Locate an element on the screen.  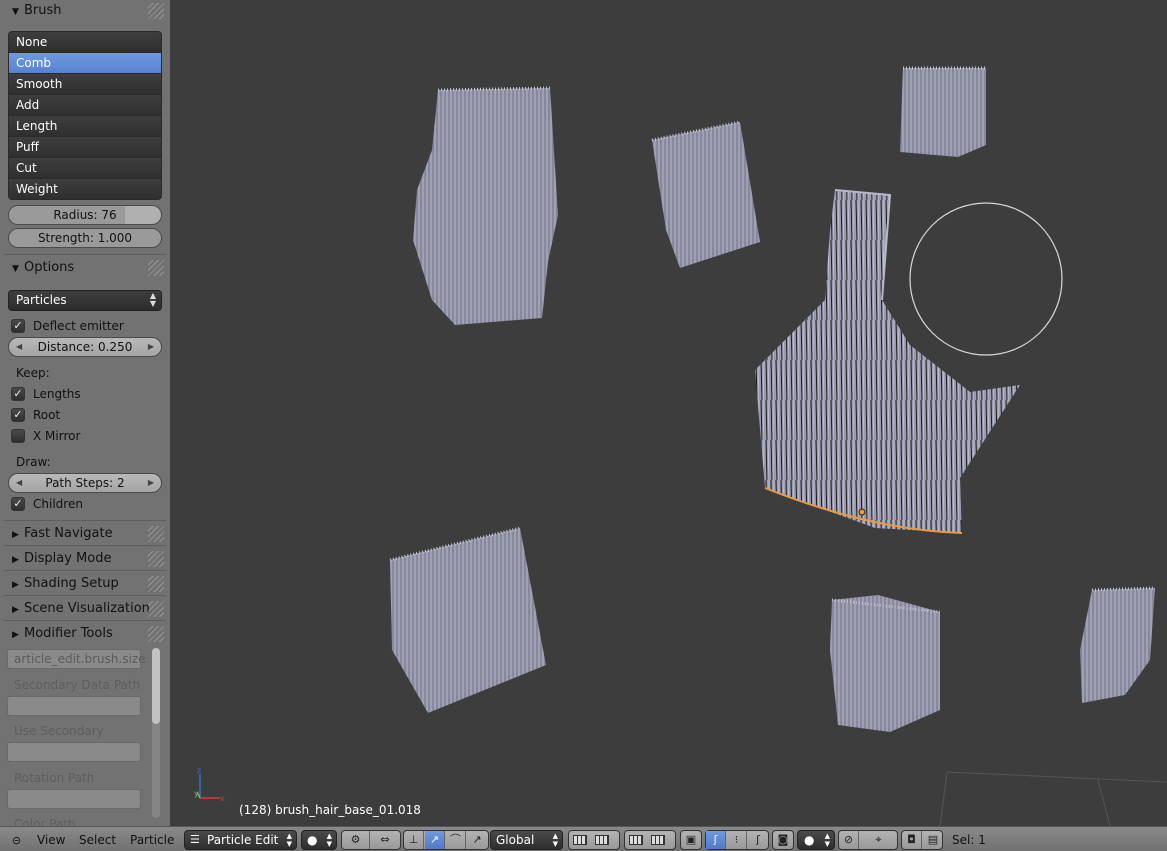
fast-navigate-panel-header: ▶ Fast Navigate is located at coordinates (85, 534).